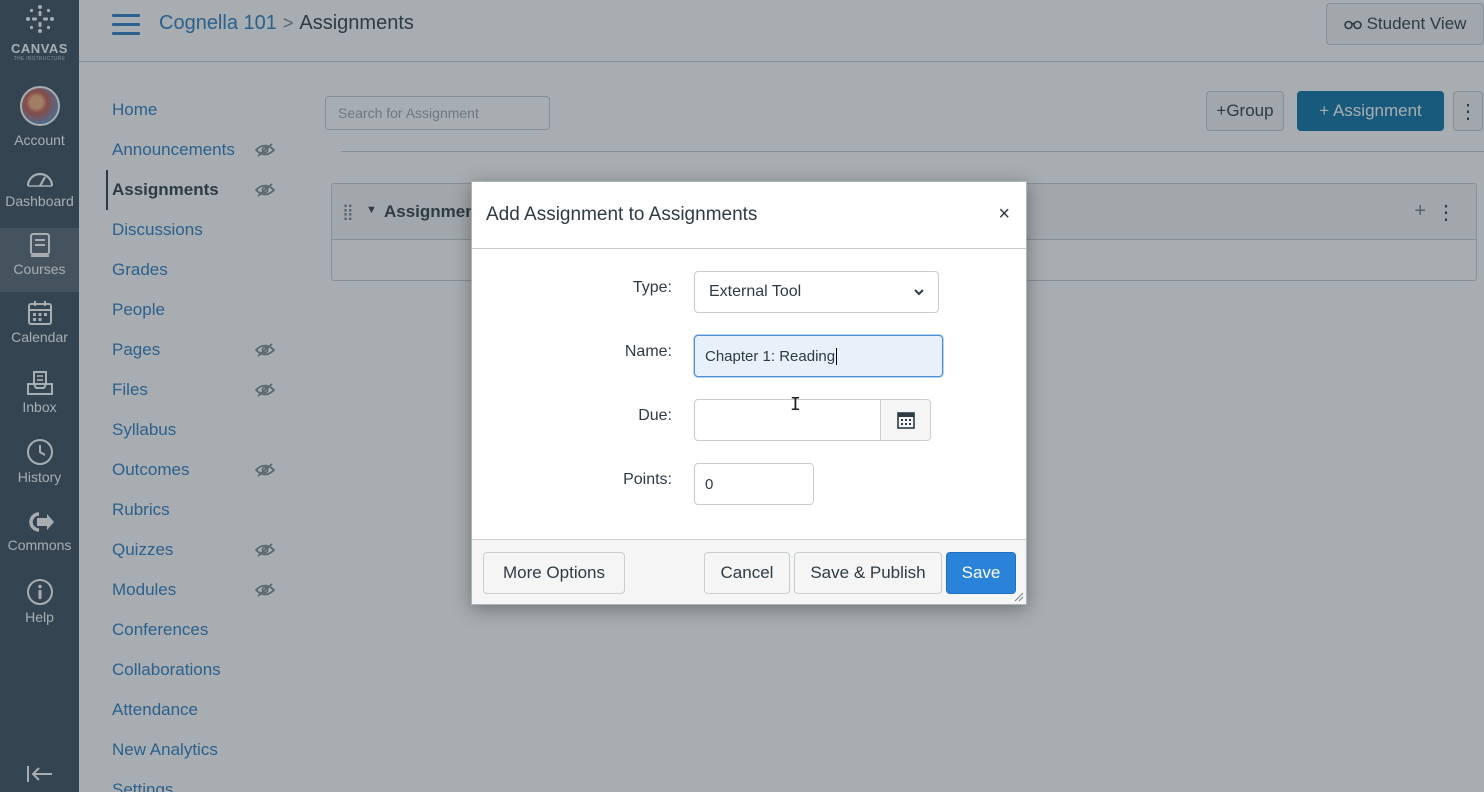  What do you see at coordinates (981, 573) in the screenshot?
I see `save-button: Save` at bounding box center [981, 573].